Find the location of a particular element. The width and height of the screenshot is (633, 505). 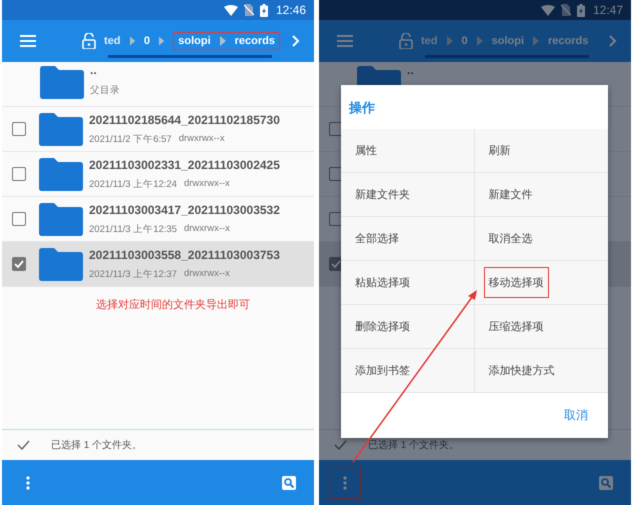

folder-caption: 父目录 is located at coordinates (105, 90).